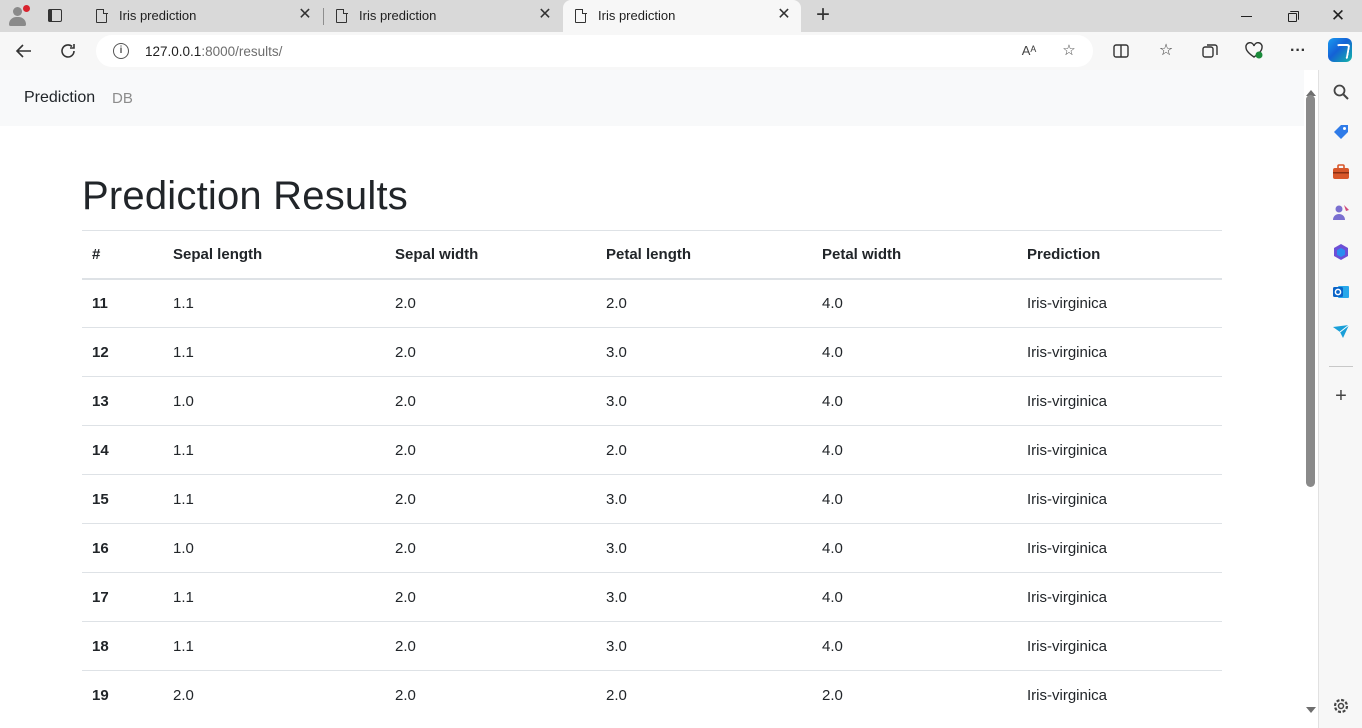 This screenshot has height=728, width=1362. I want to click on browser-essentials-icon, so click(1254, 51).